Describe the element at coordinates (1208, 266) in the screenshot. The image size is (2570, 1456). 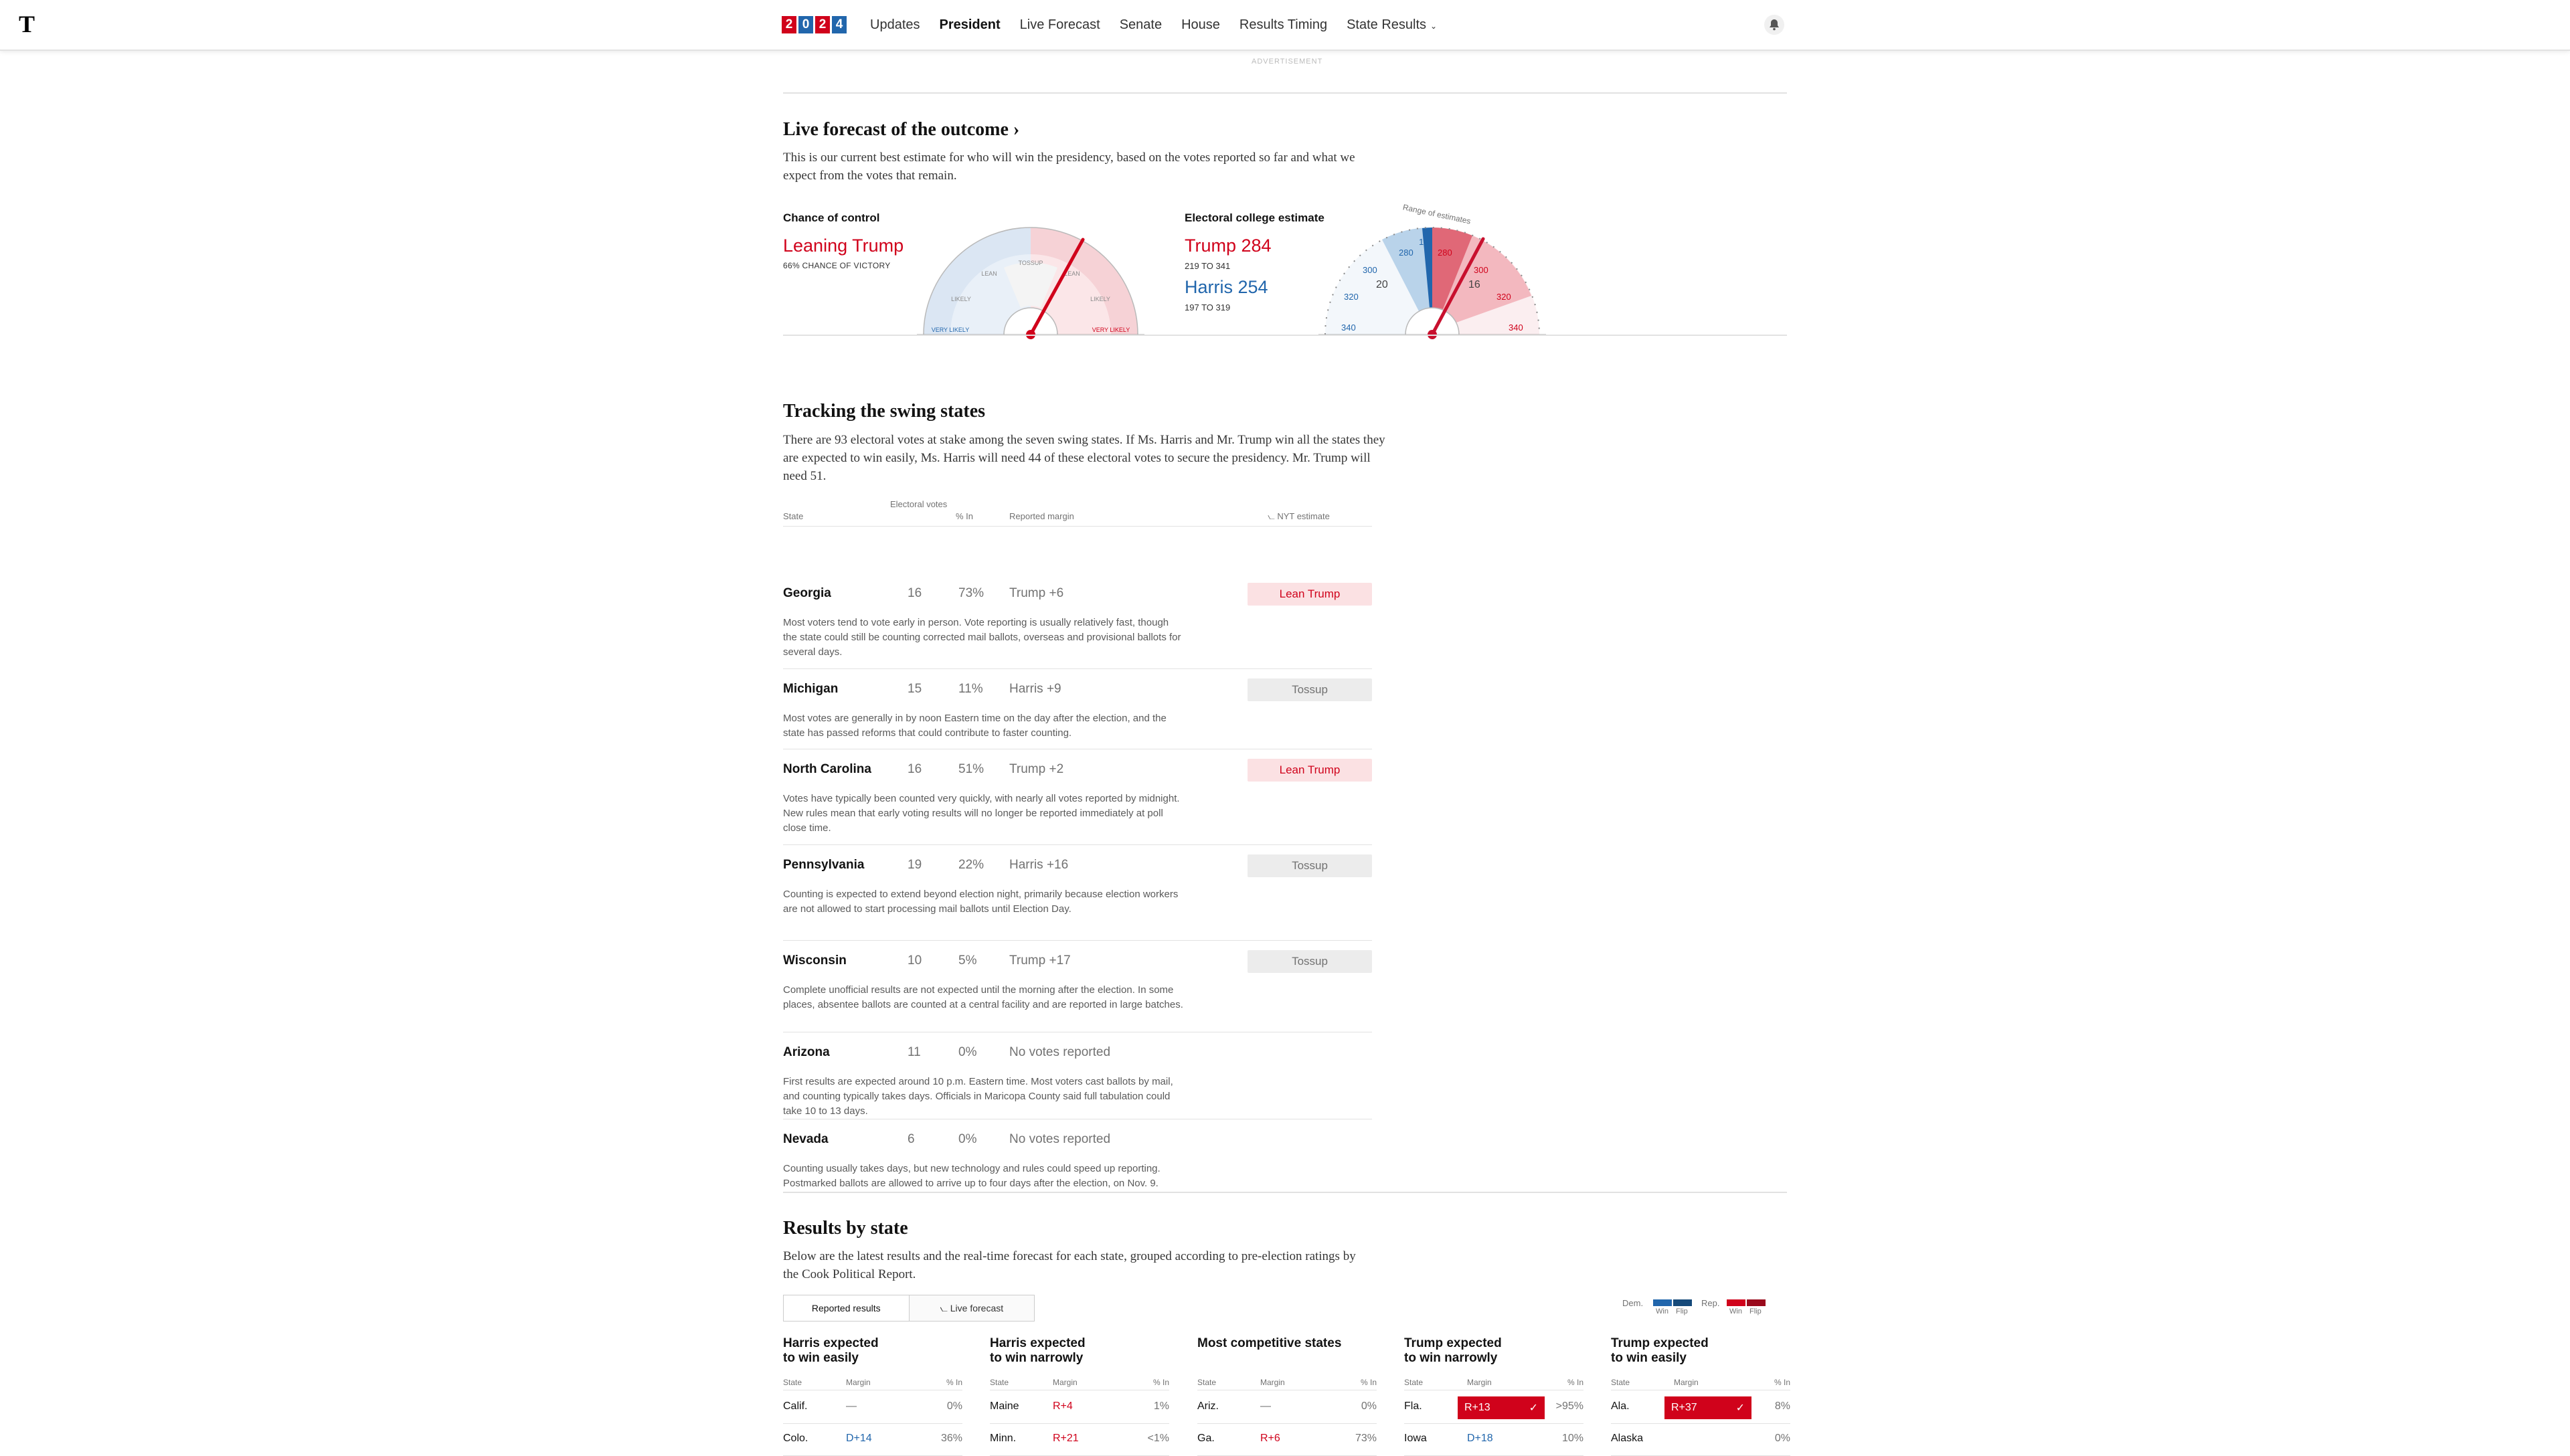
I see `trump-range: 219 TO 341` at that location.